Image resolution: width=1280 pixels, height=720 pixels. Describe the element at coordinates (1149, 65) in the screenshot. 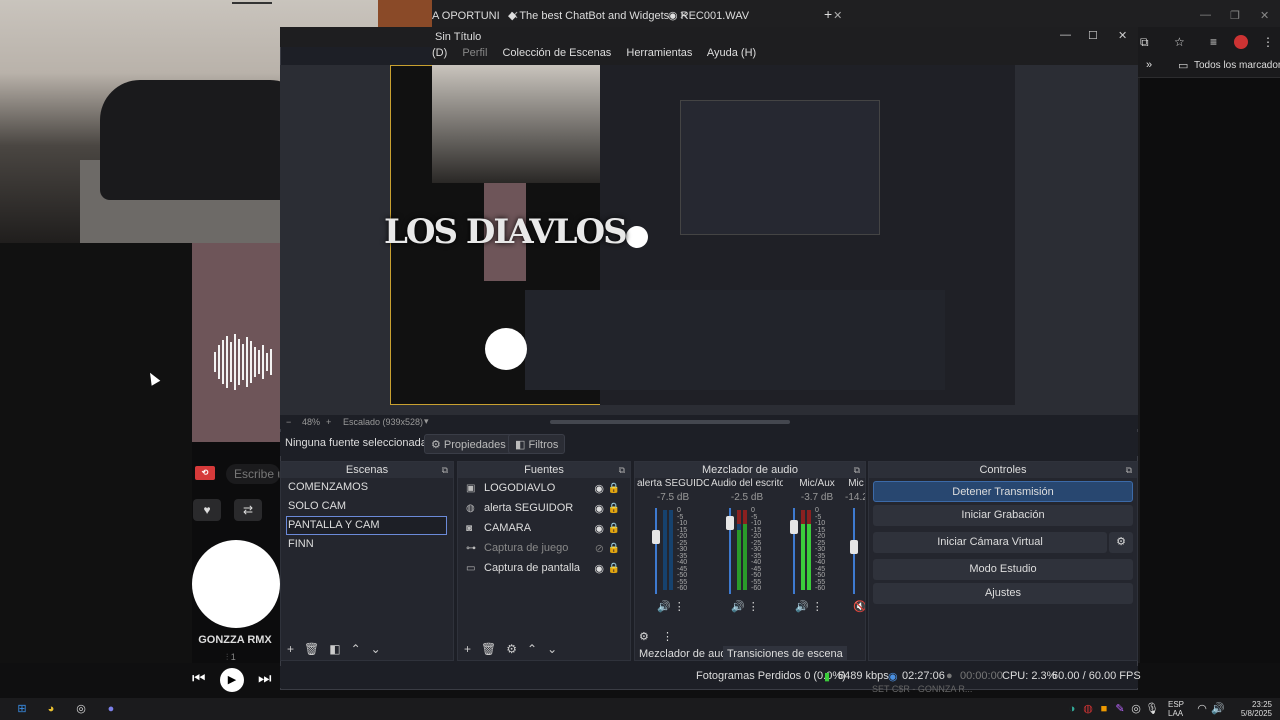

I see `chevron-right-icon: »` at that location.